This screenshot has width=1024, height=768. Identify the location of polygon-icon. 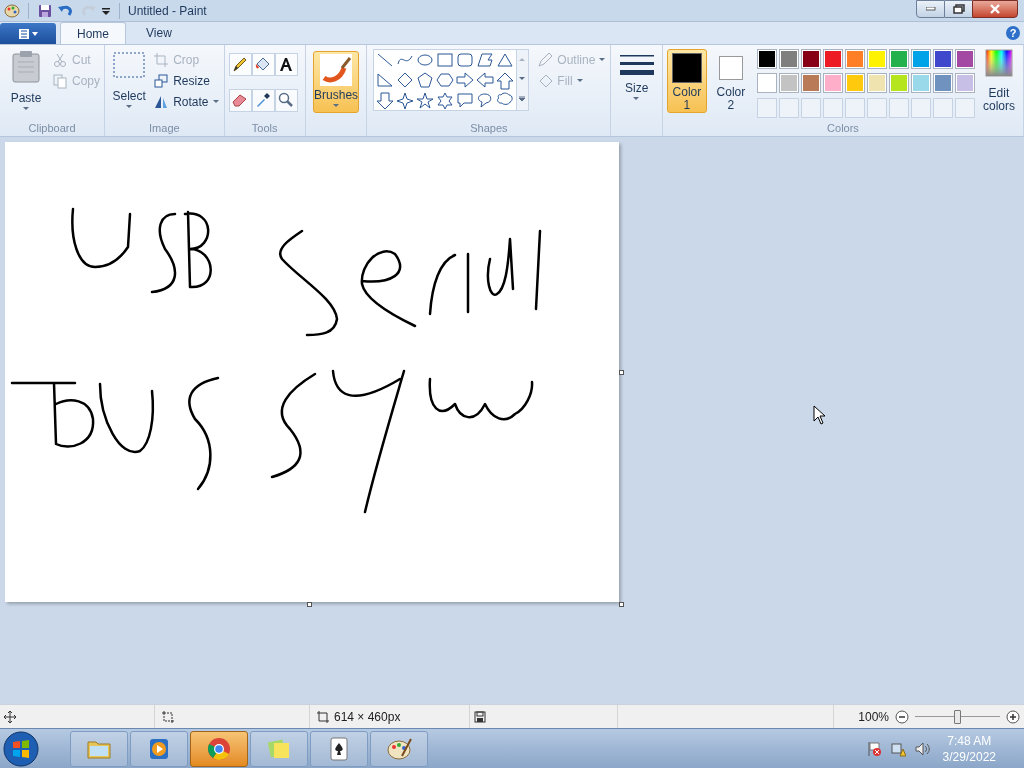
(485, 61).